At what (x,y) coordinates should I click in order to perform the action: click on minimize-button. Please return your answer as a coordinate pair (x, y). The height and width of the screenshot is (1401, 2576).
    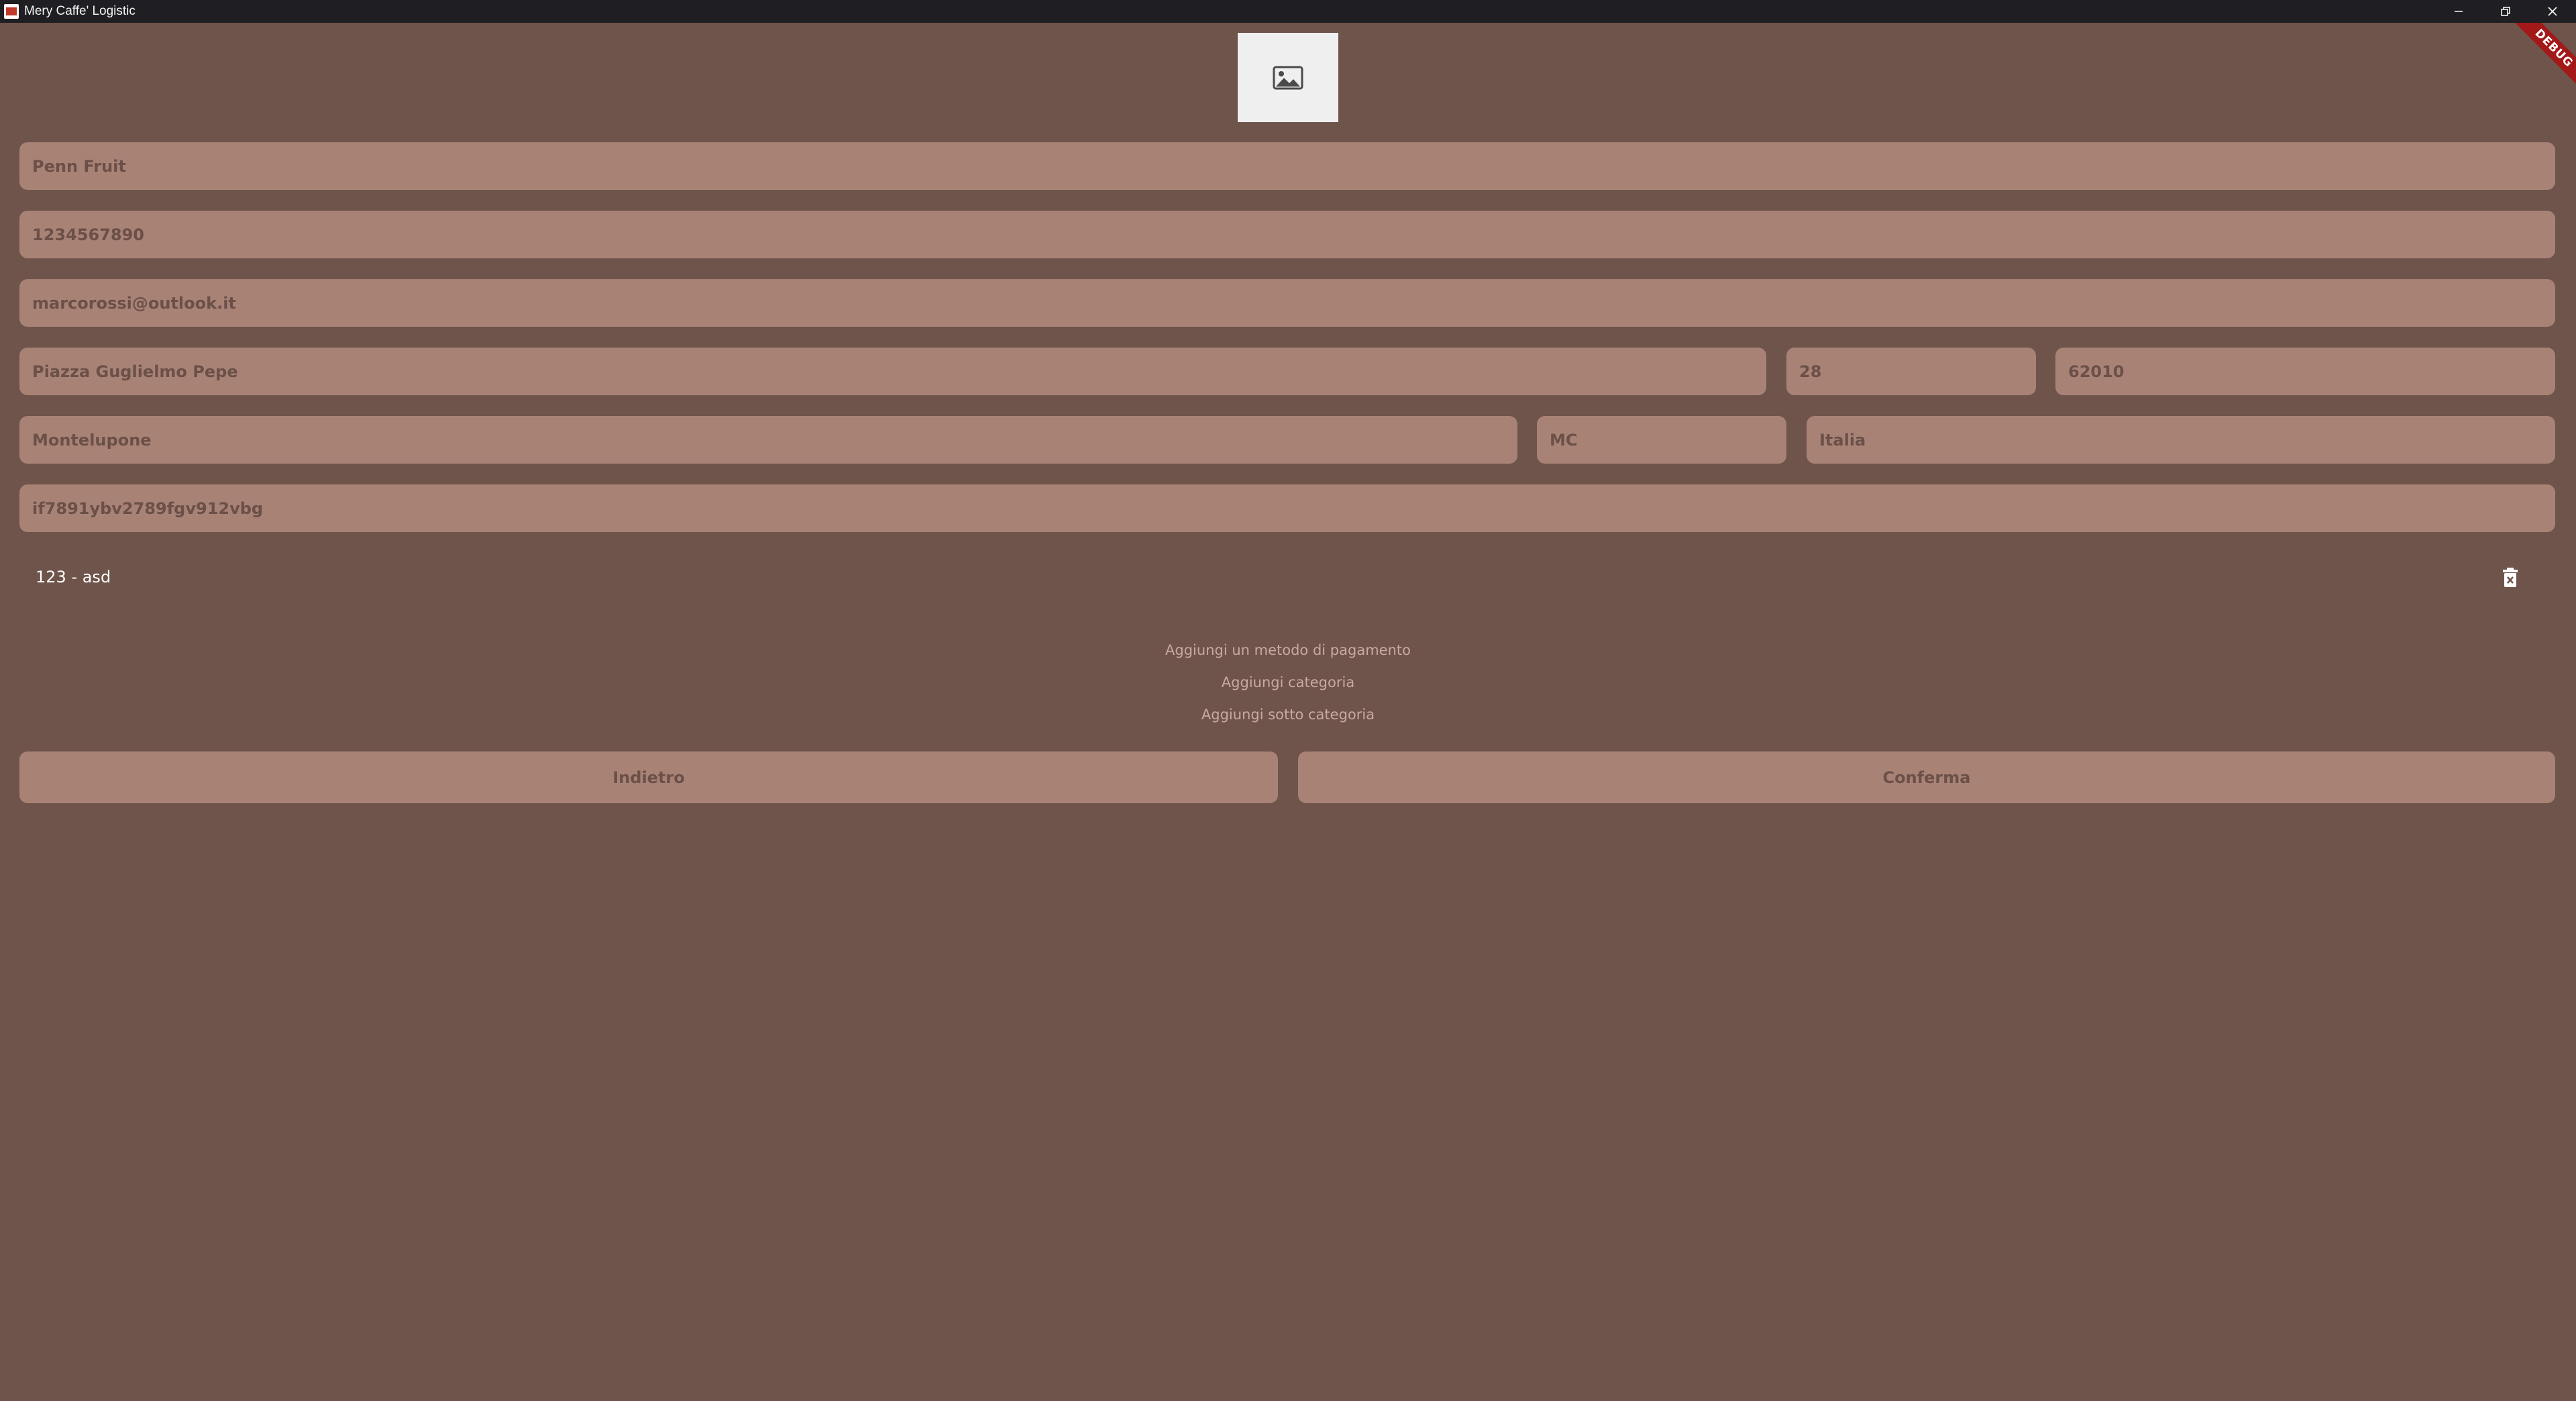
    Looking at the image, I should click on (2458, 11).